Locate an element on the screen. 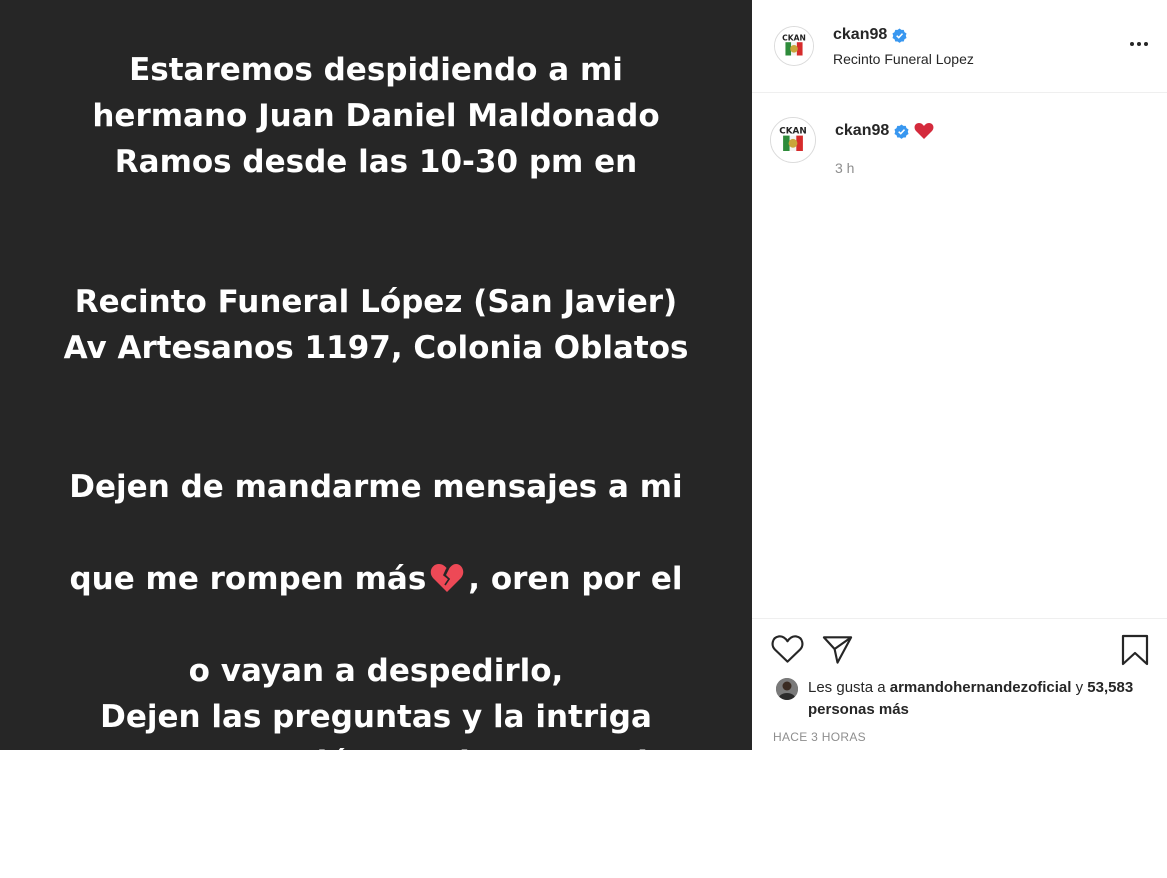 The height and width of the screenshot is (878, 1167). author-username: ckan98 is located at coordinates (860, 35).